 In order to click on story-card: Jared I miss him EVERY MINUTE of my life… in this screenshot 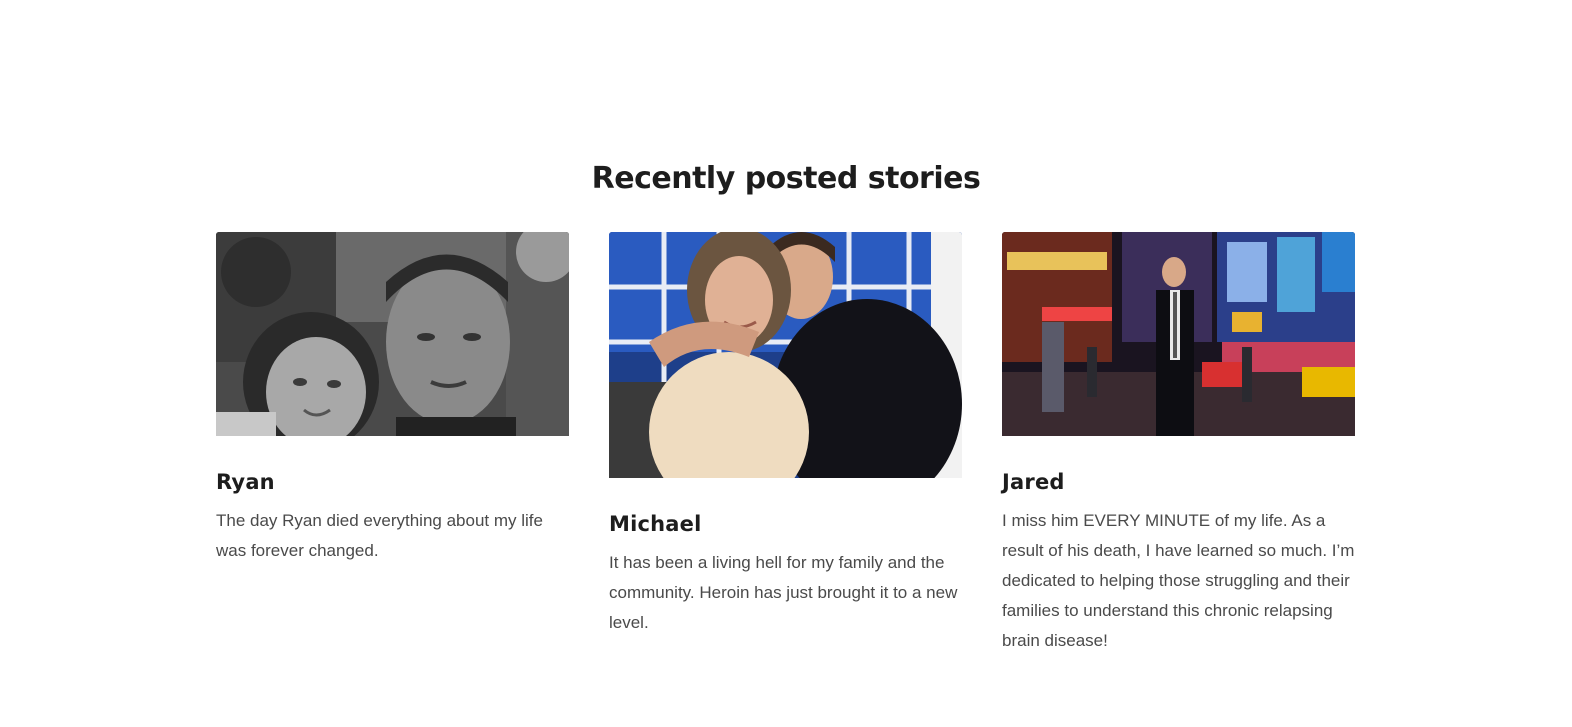, I will do `click(1178, 444)`.